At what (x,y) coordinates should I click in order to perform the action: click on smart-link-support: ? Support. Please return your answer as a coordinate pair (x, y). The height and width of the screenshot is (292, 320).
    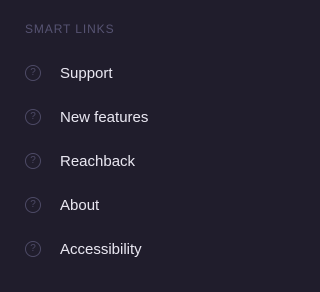
    Looking at the image, I should click on (140, 73).